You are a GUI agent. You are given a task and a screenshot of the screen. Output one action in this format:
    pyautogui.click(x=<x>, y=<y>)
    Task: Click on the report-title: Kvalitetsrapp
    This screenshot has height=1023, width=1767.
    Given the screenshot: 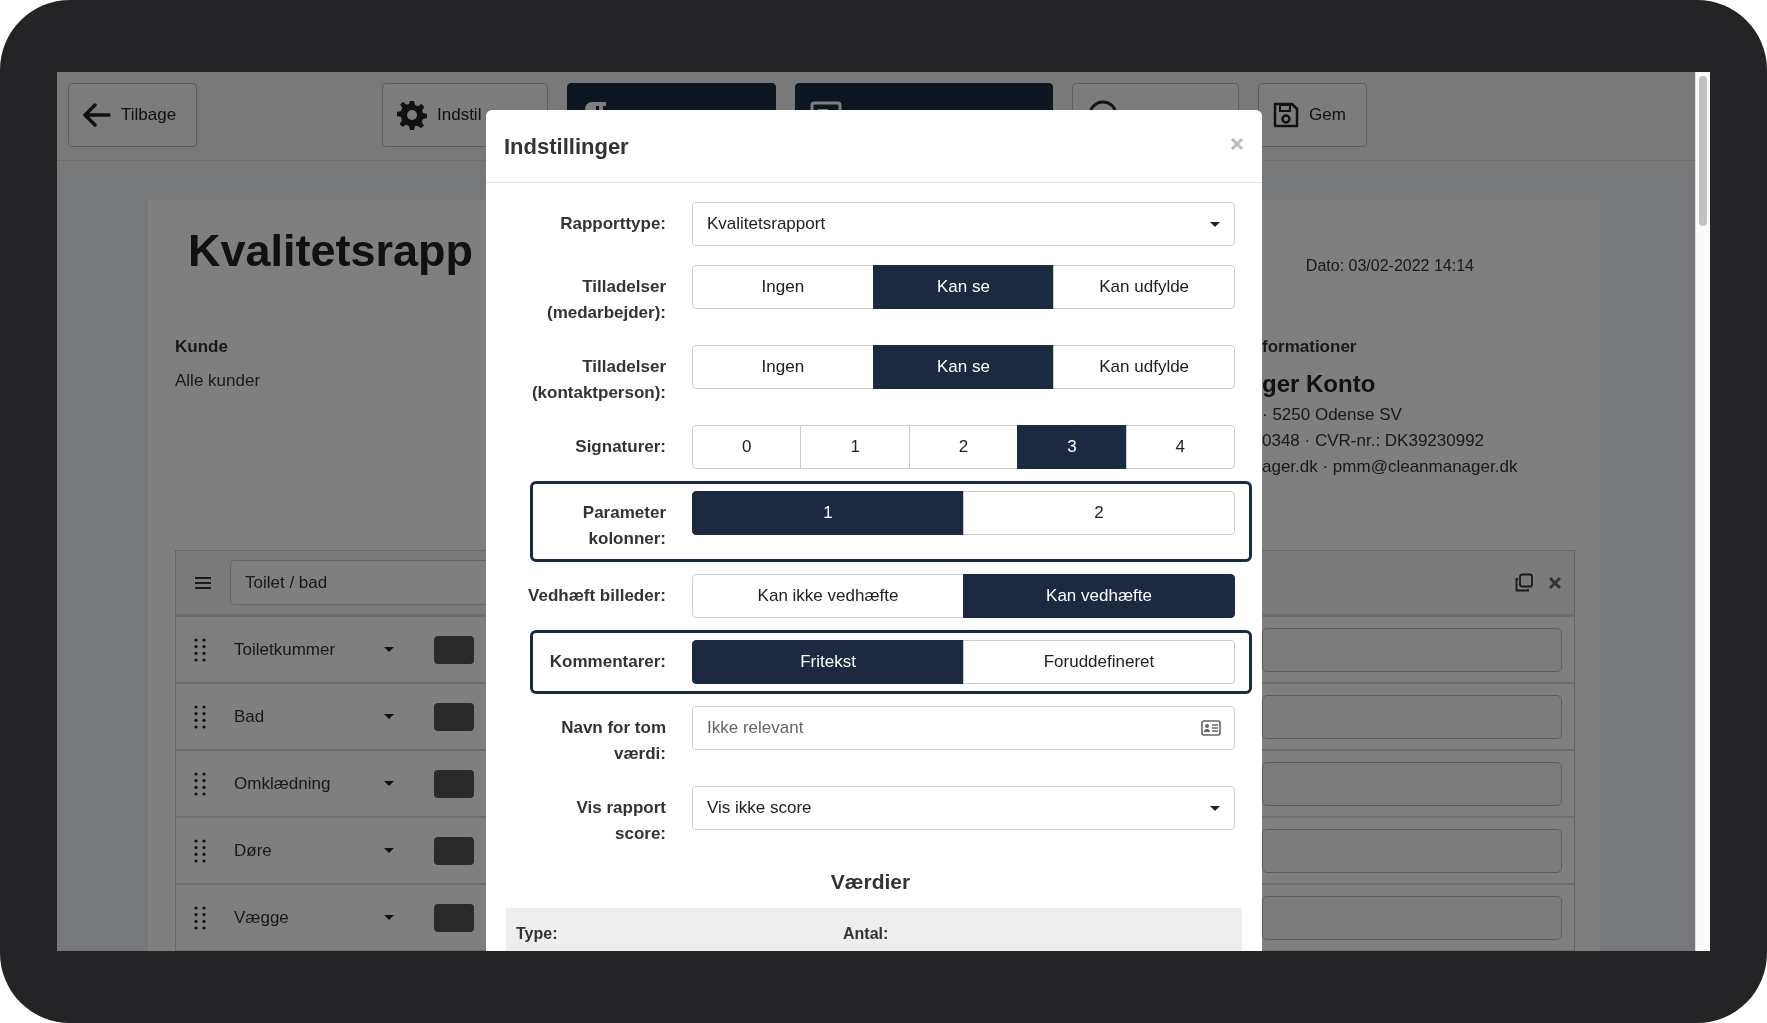 What is the action you would take?
    pyautogui.click(x=331, y=251)
    